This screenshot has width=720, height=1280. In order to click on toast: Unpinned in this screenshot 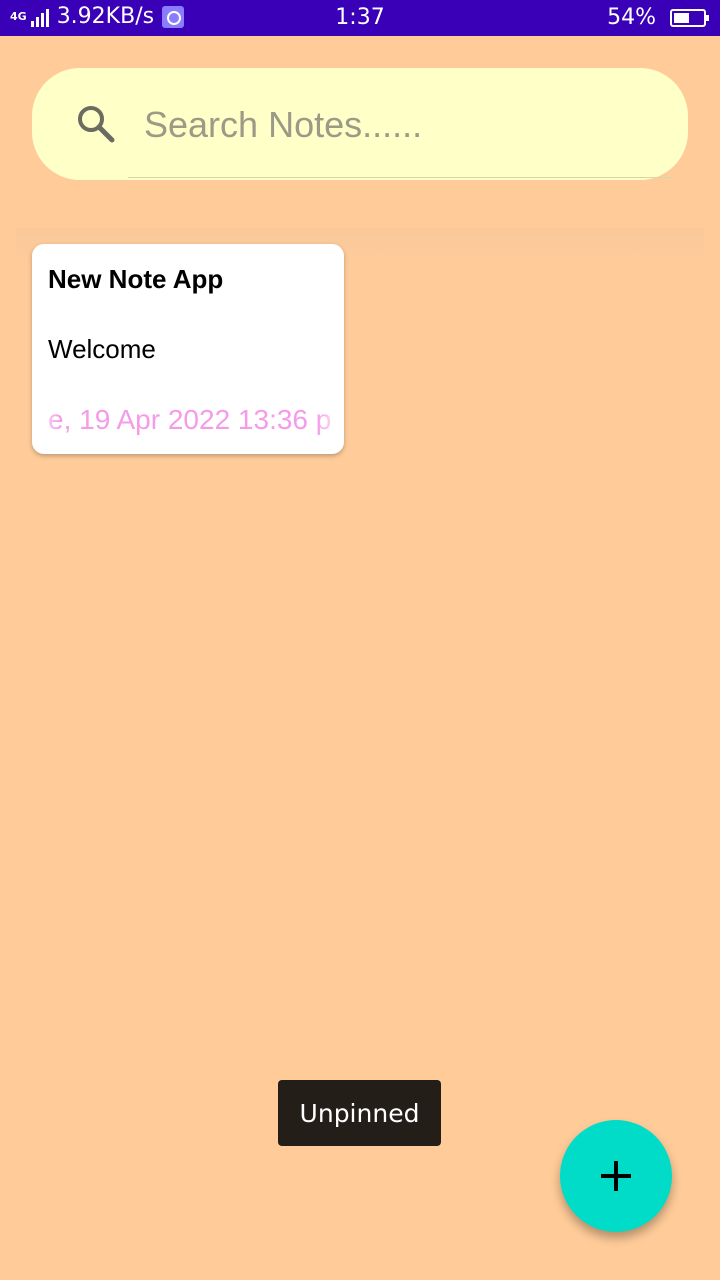, I will do `click(359, 1113)`.